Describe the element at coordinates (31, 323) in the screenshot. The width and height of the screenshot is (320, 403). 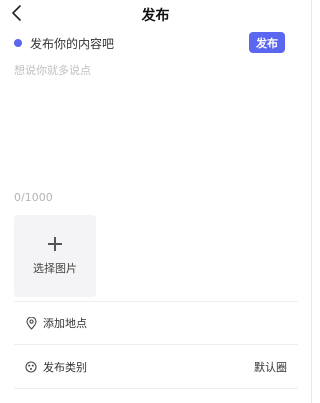
I see `location-pin-icon` at that location.